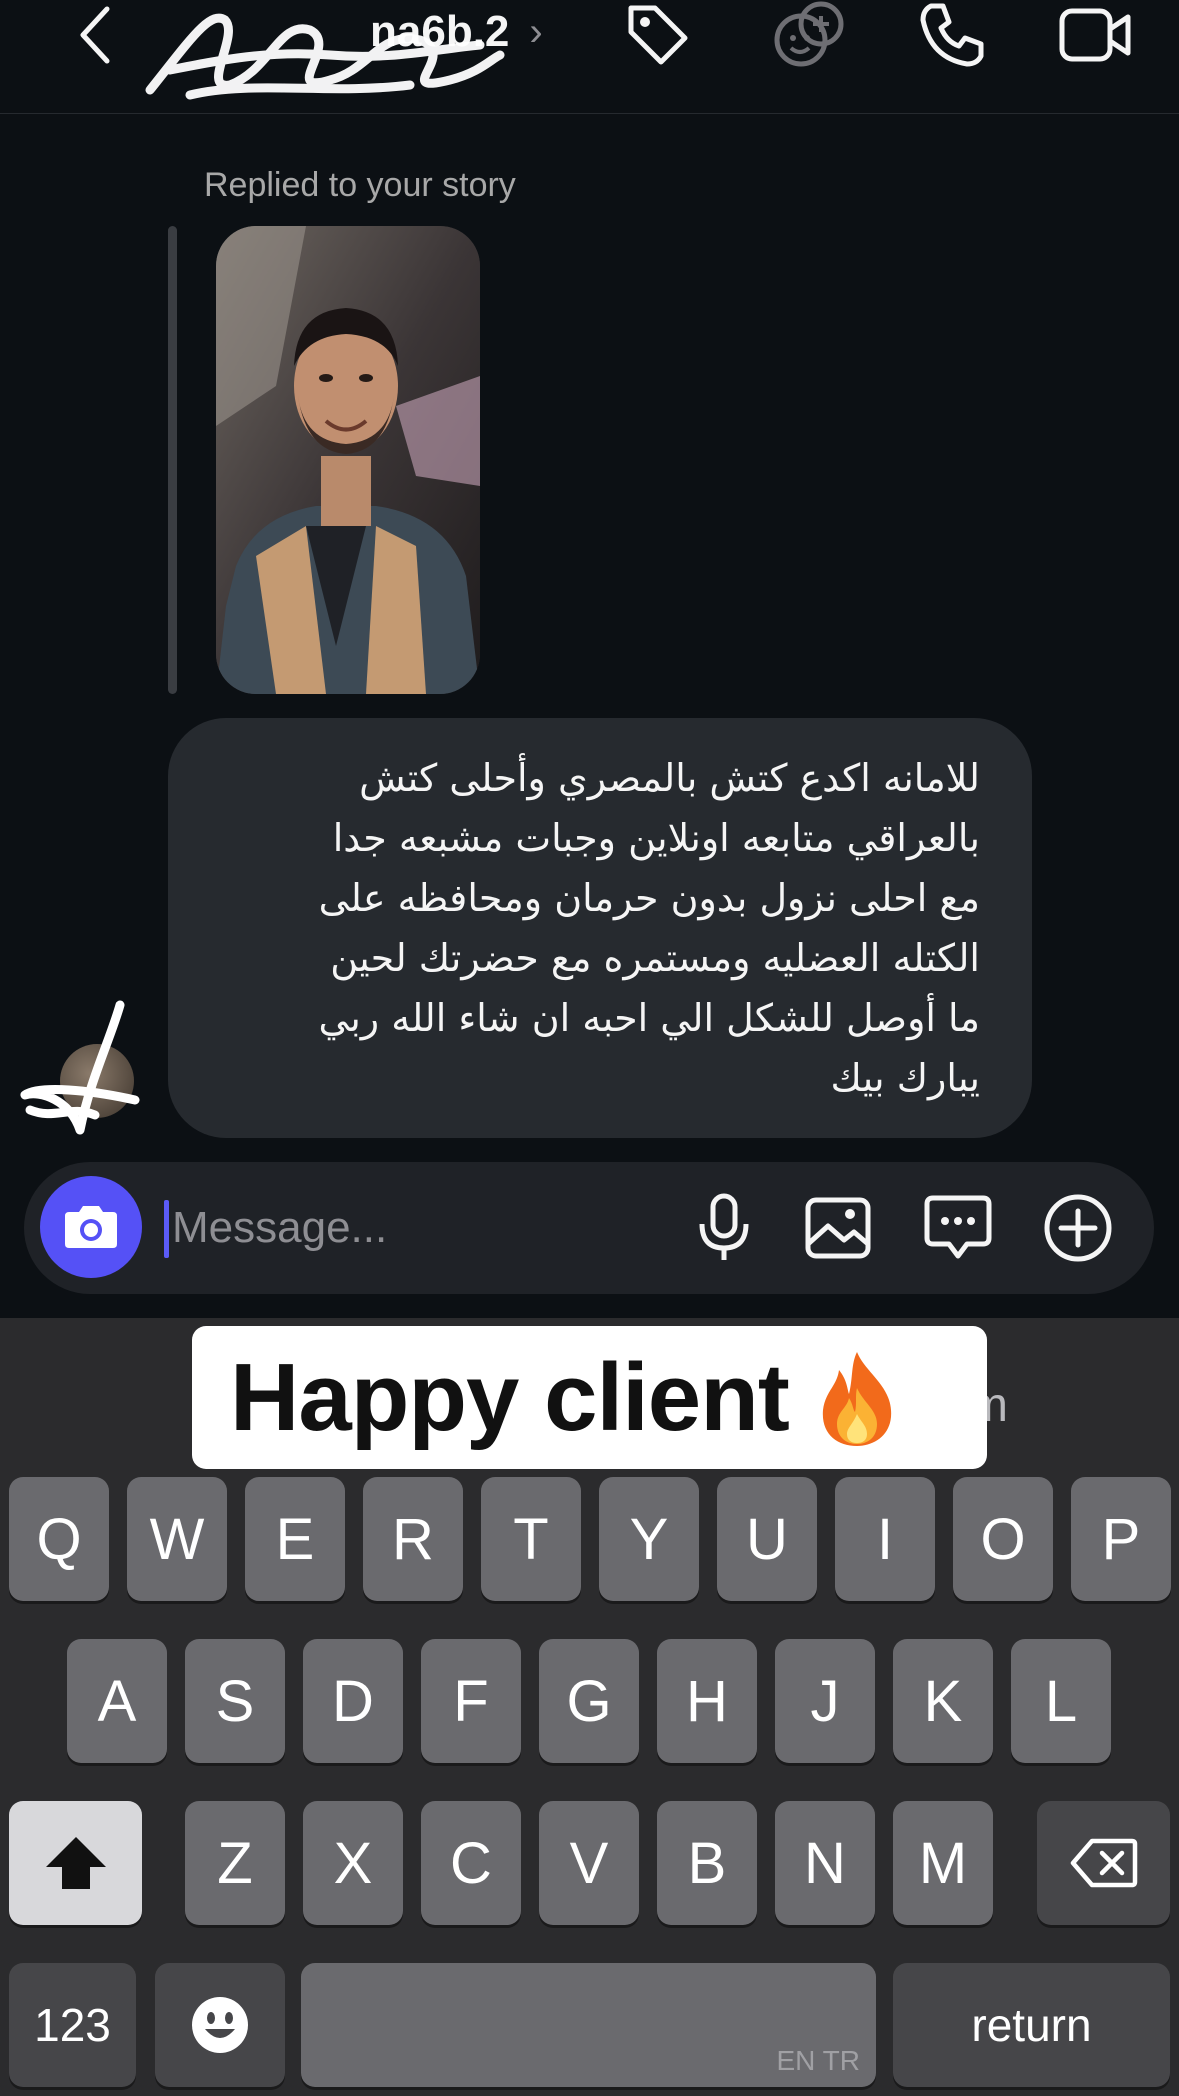 This screenshot has width=1179, height=2096. I want to click on key-j: J, so click(825, 1701).